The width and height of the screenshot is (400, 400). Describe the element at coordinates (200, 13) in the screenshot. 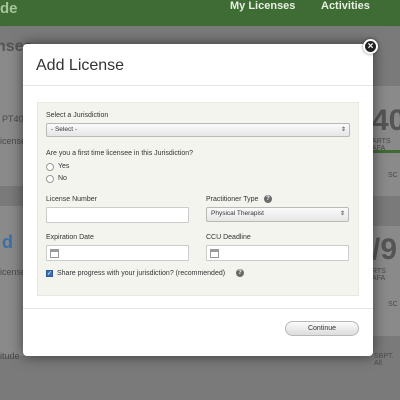

I see `site-header: de My Licenses Activities` at that location.